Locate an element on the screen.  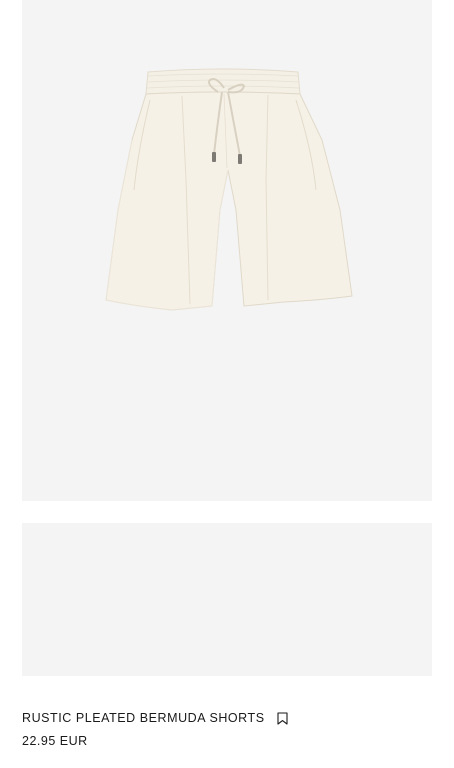
bookmark-icon is located at coordinates (282, 718).